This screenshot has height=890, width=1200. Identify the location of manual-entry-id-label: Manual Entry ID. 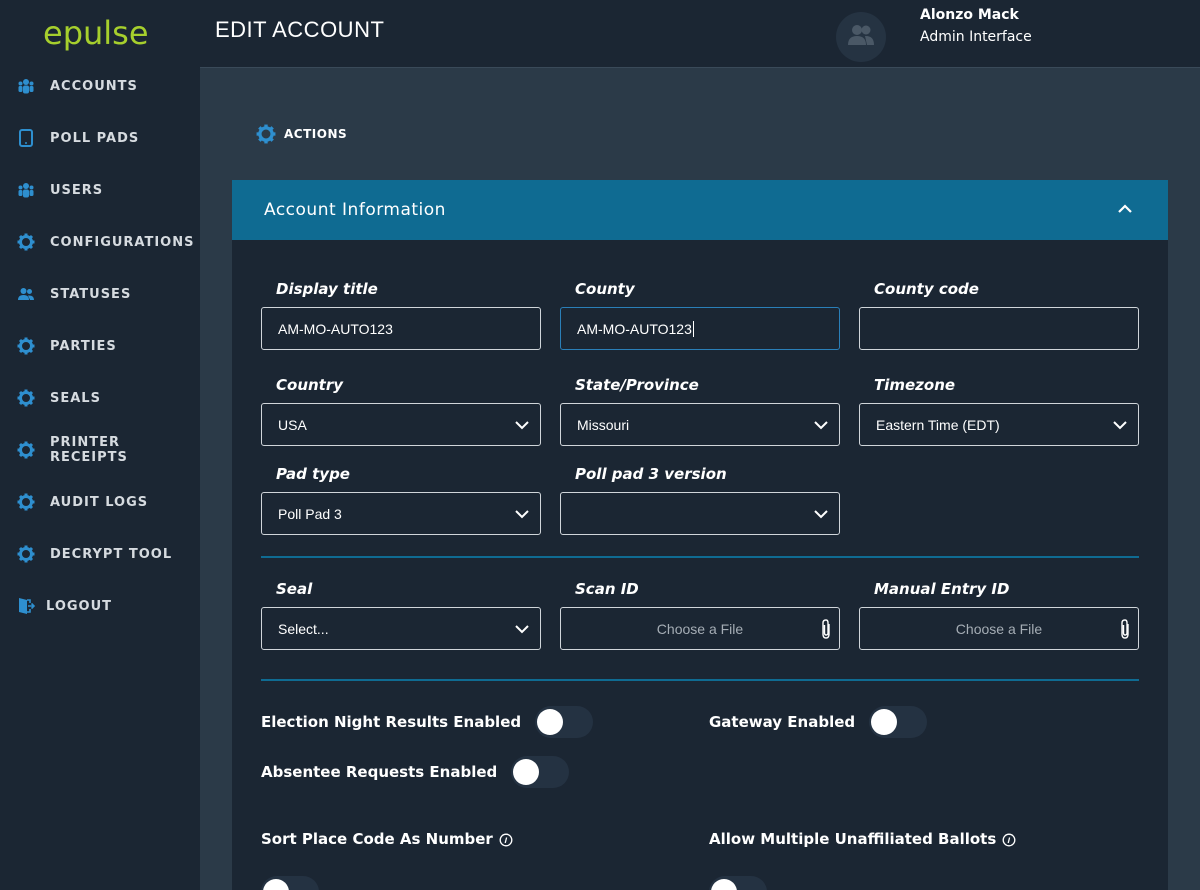
(942, 589).